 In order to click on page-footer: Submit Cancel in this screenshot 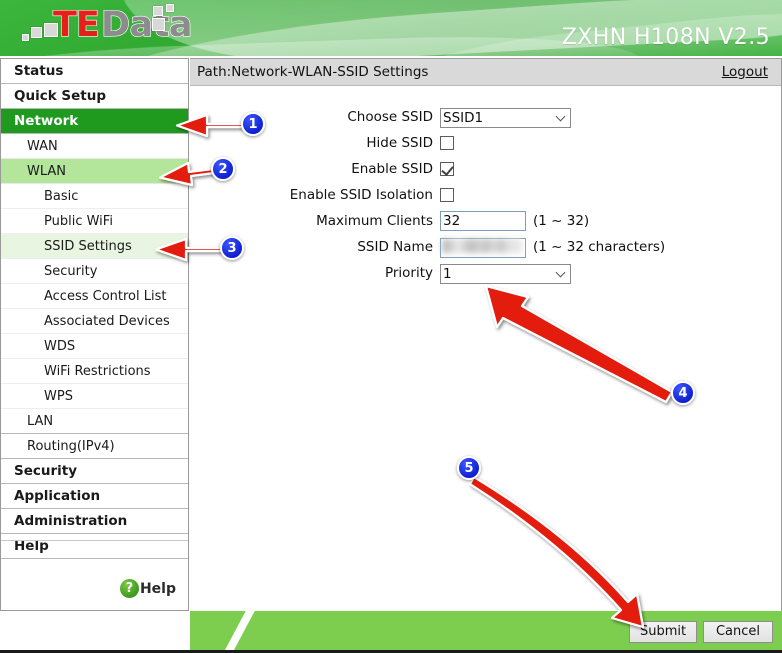, I will do `click(486, 630)`.